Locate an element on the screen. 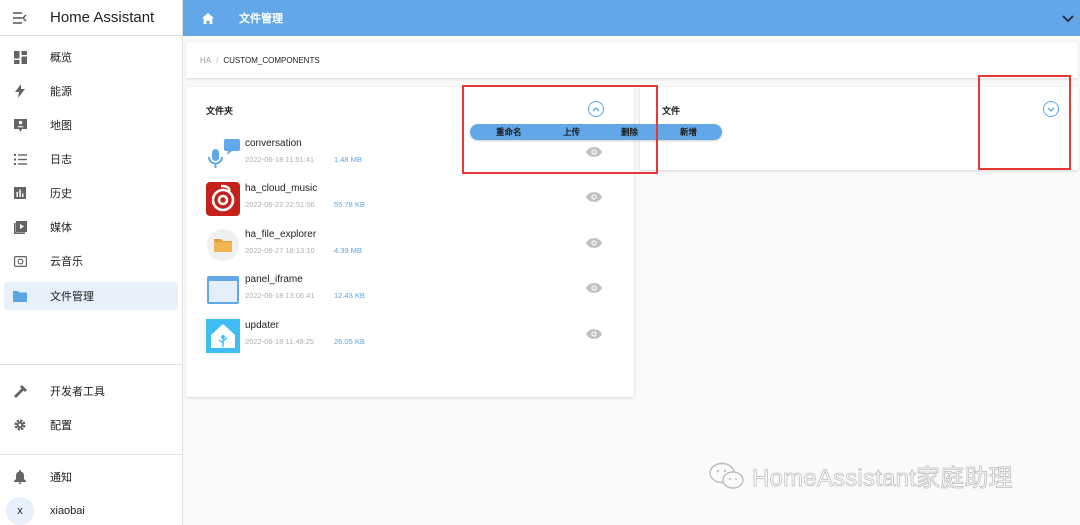 Image resolution: width=1080 pixels, height=525 pixels. sidebar-item-label: 概览 is located at coordinates (61, 58).